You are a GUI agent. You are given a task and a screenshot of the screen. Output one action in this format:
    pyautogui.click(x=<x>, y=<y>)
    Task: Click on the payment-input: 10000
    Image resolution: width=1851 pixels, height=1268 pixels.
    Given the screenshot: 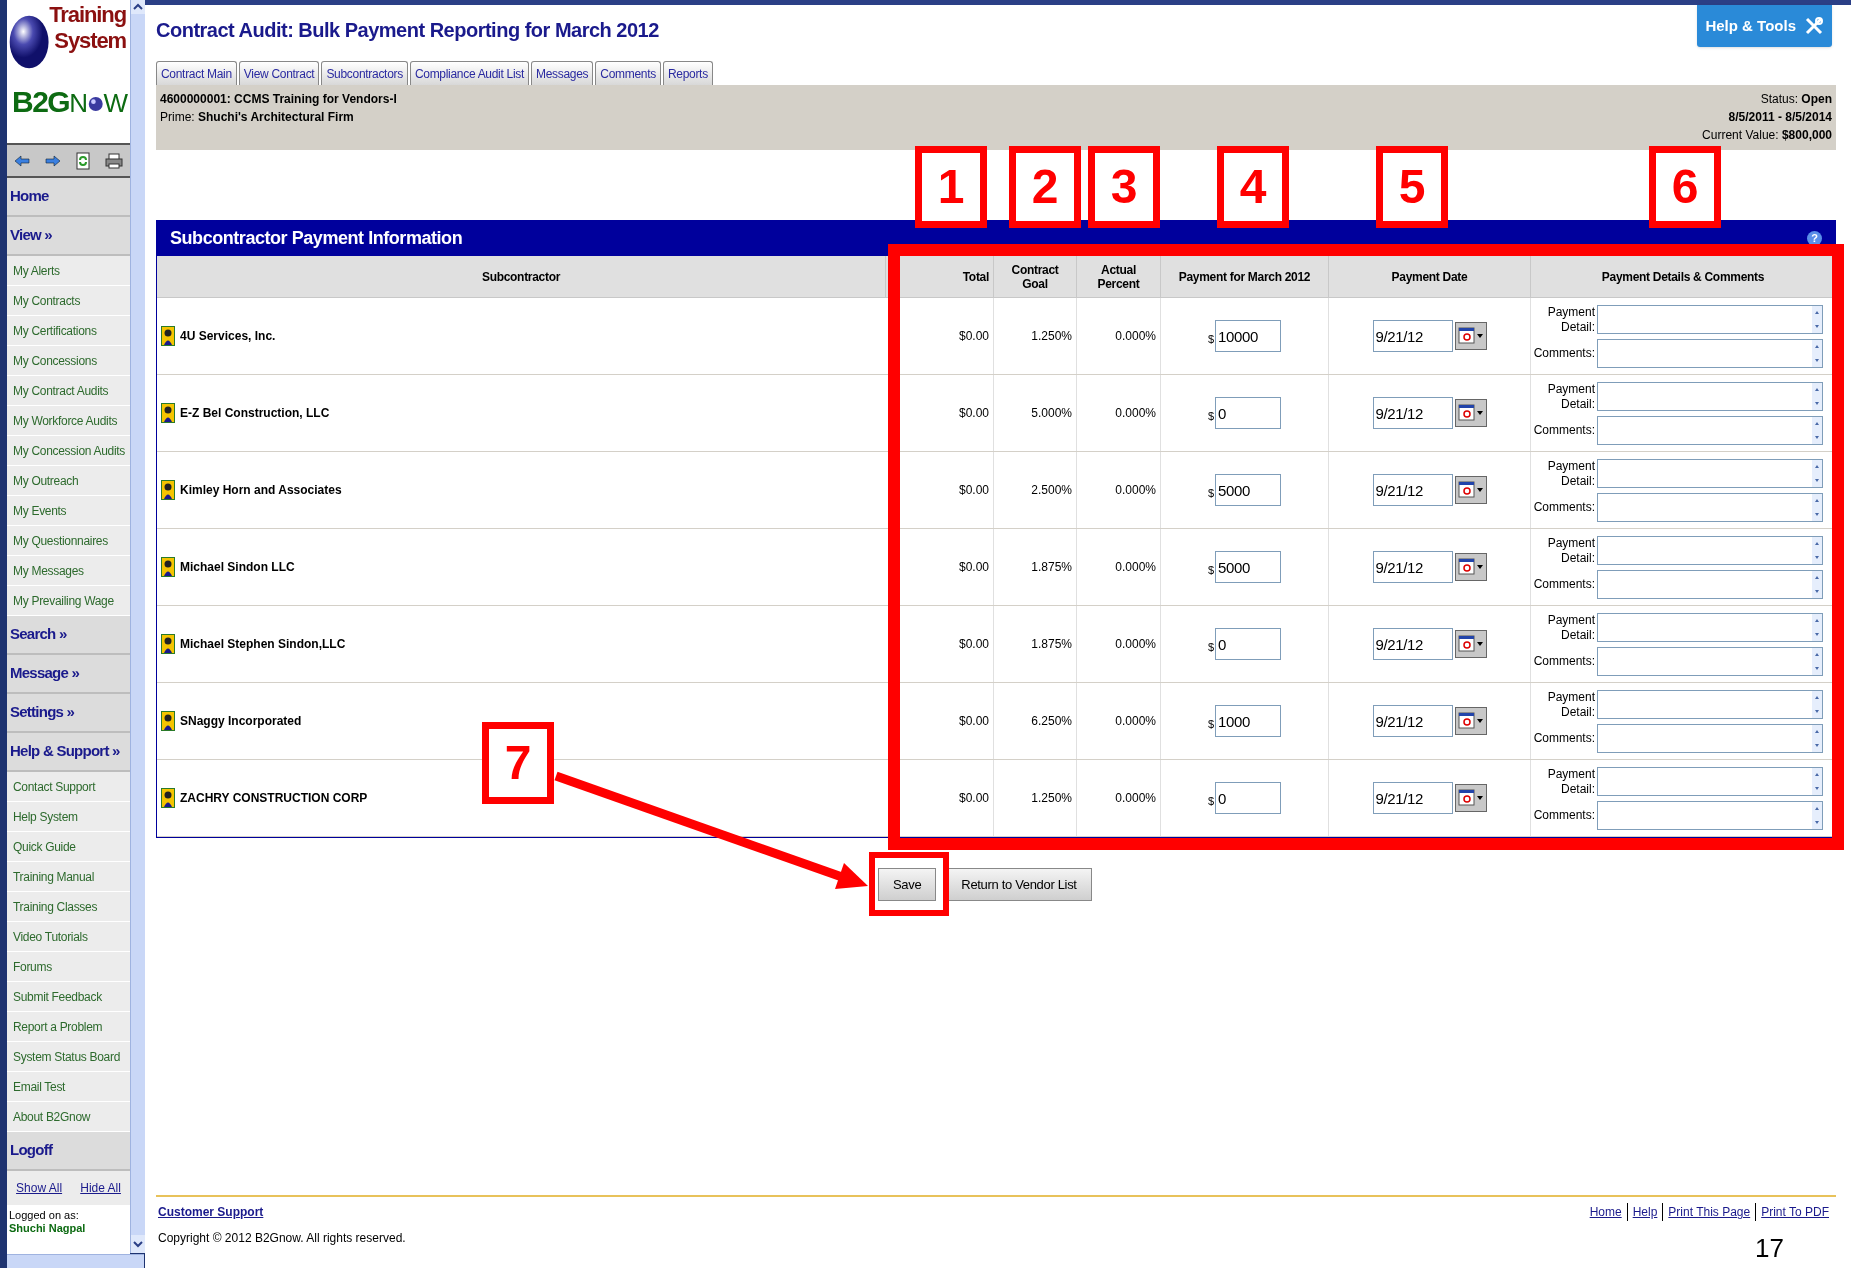 What is the action you would take?
    pyautogui.click(x=1248, y=336)
    